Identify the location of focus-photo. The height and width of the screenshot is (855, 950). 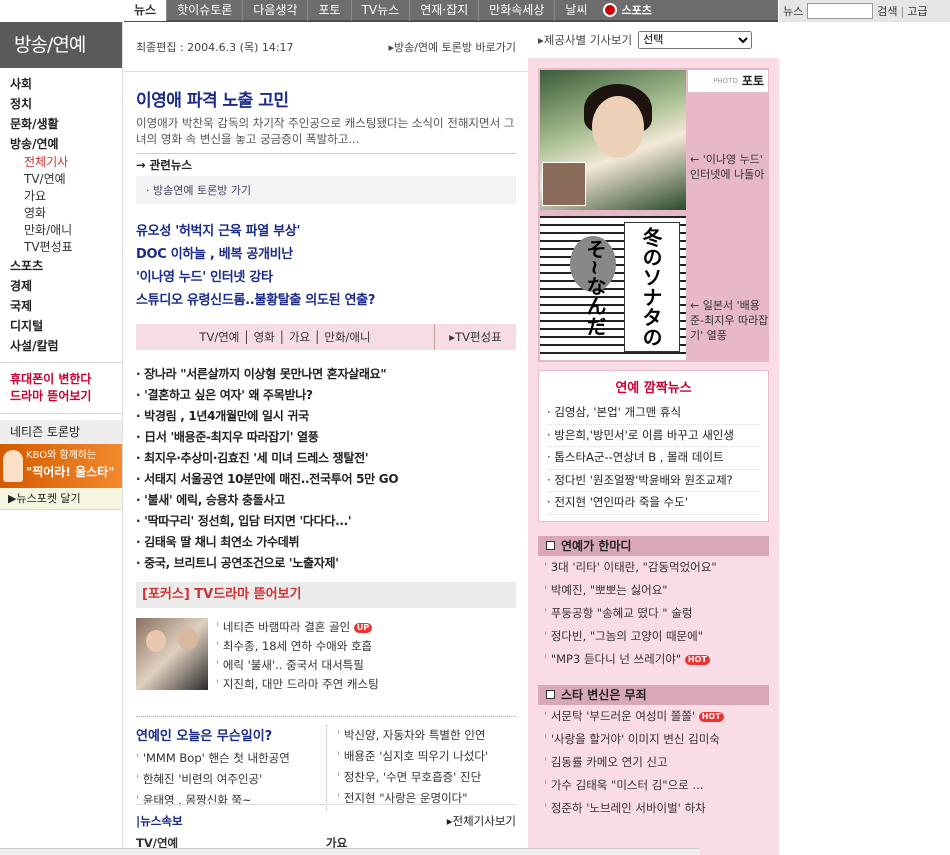
(172, 654).